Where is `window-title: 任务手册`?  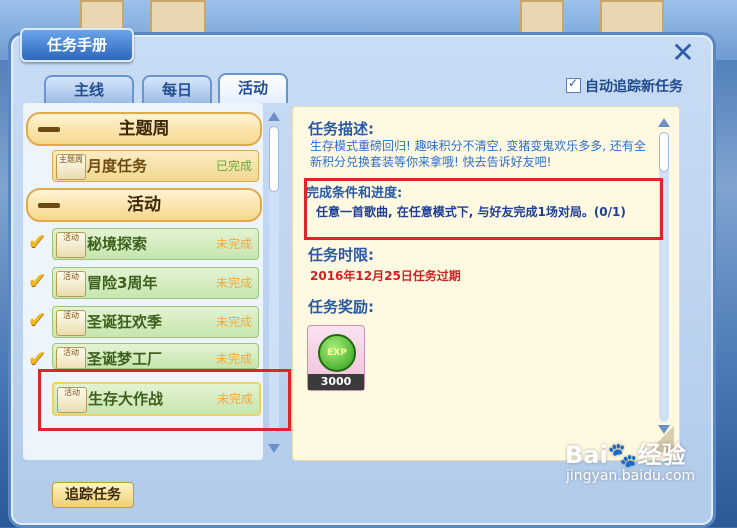 window-title: 任务手册 is located at coordinates (77, 45).